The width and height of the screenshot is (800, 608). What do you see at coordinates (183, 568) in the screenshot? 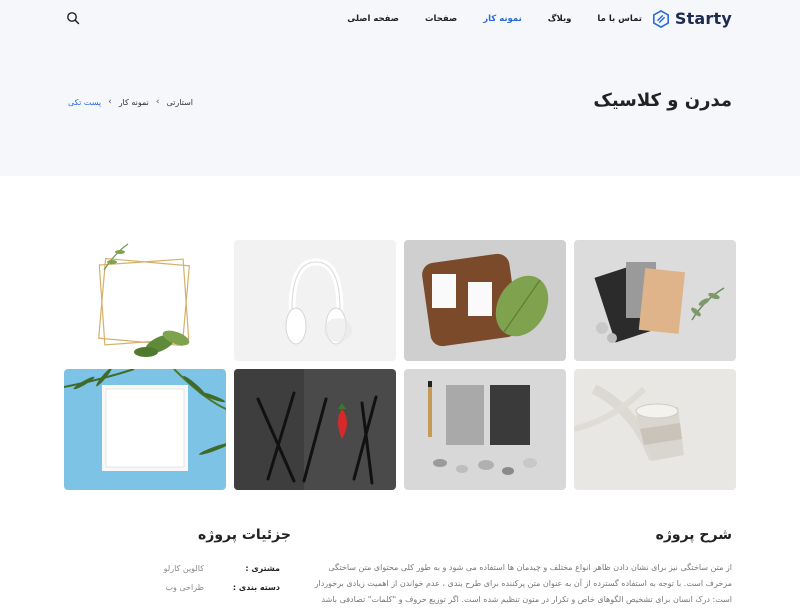
I see `detail-value: کالوین کارلو` at bounding box center [183, 568].